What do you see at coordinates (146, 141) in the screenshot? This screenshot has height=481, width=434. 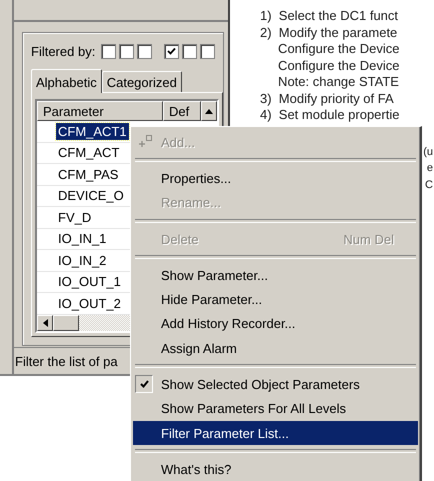 I see `add-icon` at bounding box center [146, 141].